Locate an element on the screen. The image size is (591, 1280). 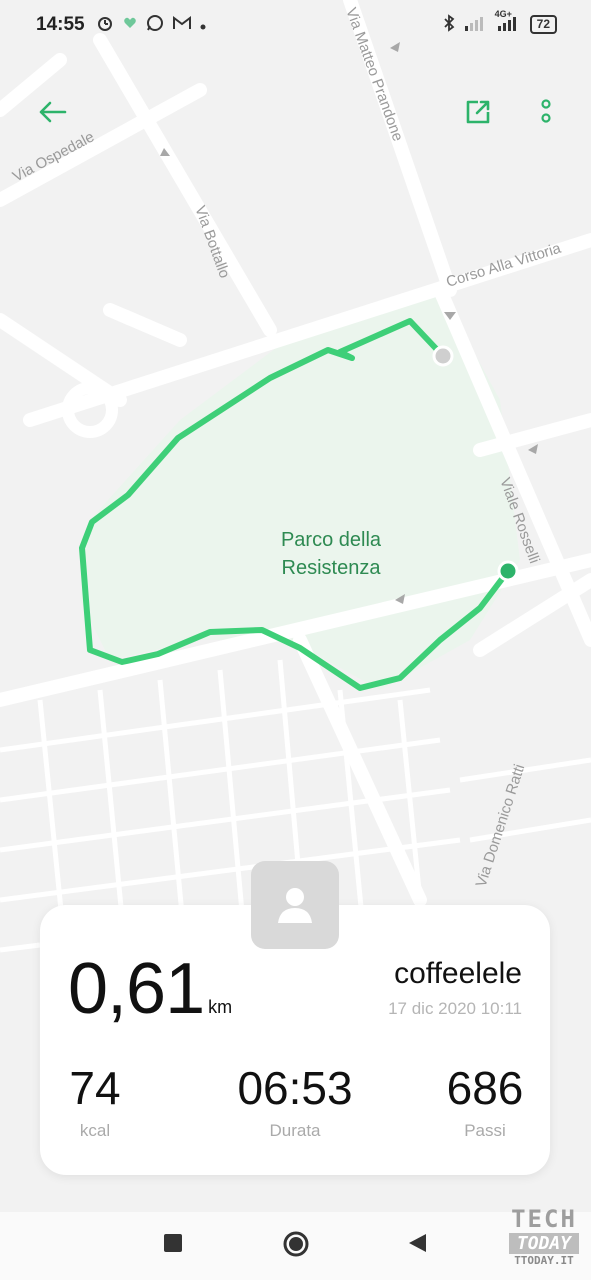
signal-icon is located at coordinates (475, 24).